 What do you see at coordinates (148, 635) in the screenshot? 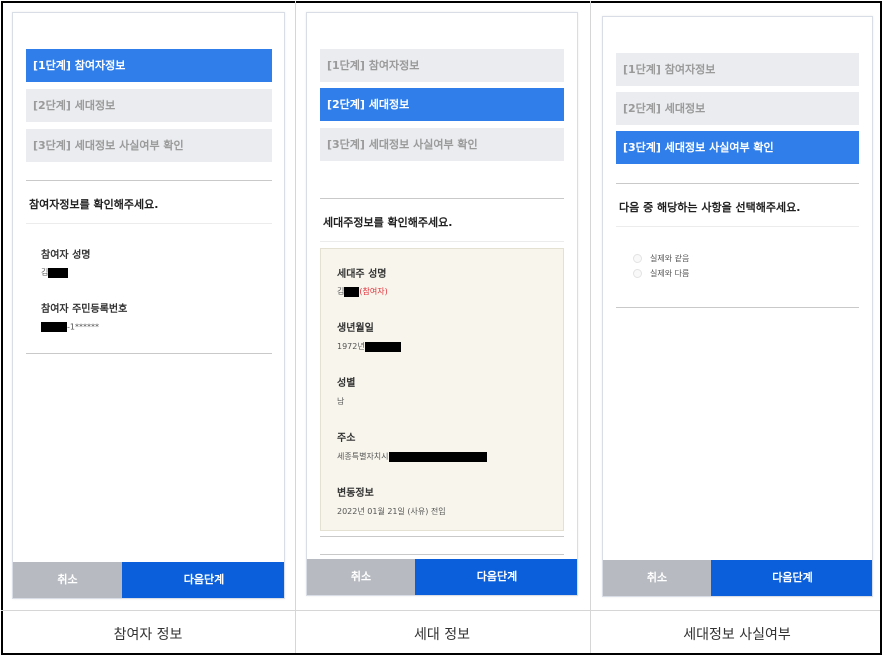
I see `caption-screen1: 참여자 정보` at bounding box center [148, 635].